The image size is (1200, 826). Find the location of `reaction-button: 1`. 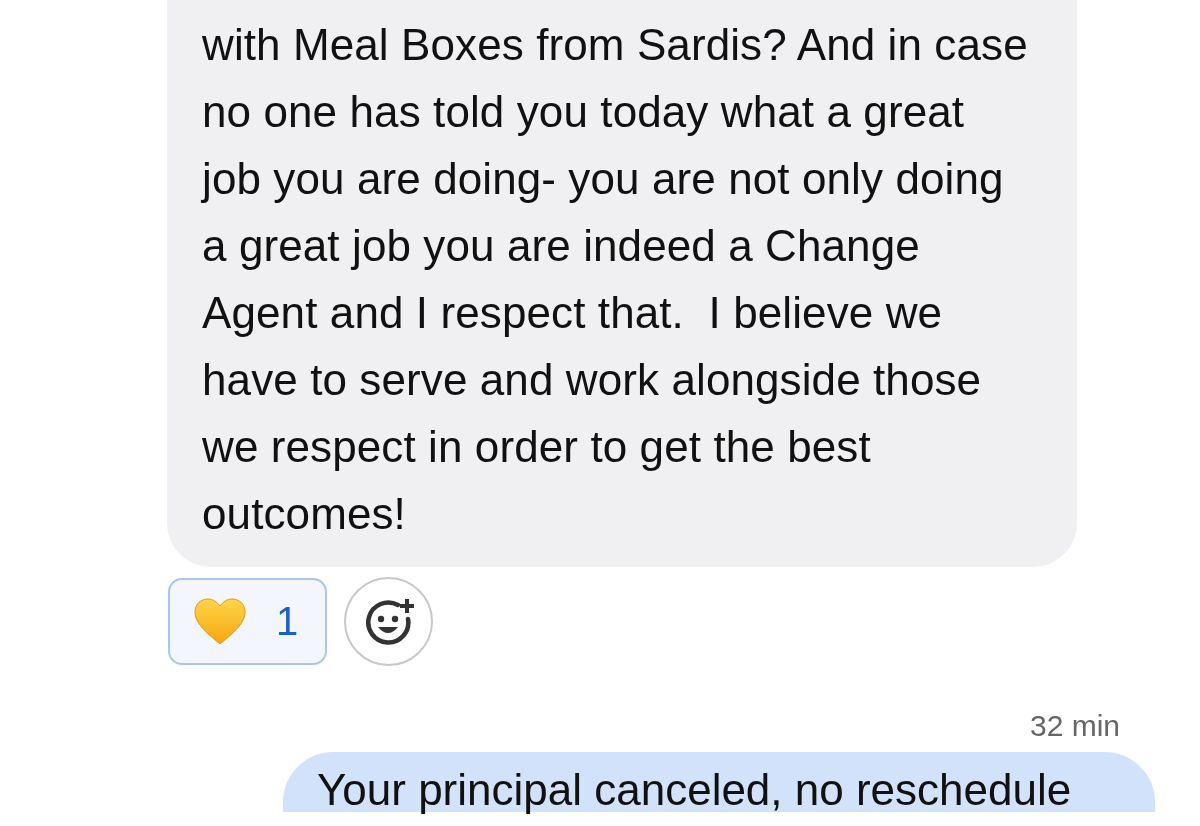

reaction-button: 1 is located at coordinates (247, 621).